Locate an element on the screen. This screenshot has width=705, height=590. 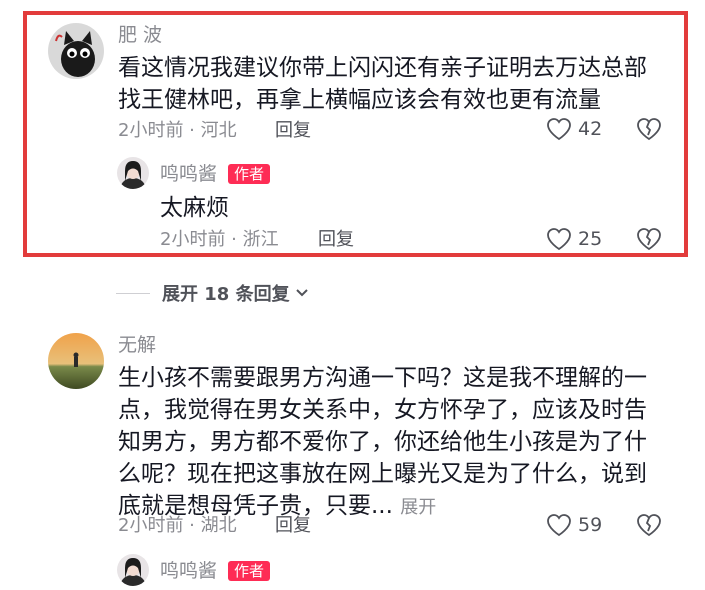
comment-text-line: 知男方，男方都不爱你了，你还给他生小孩是为了什 is located at coordinates (382, 442).